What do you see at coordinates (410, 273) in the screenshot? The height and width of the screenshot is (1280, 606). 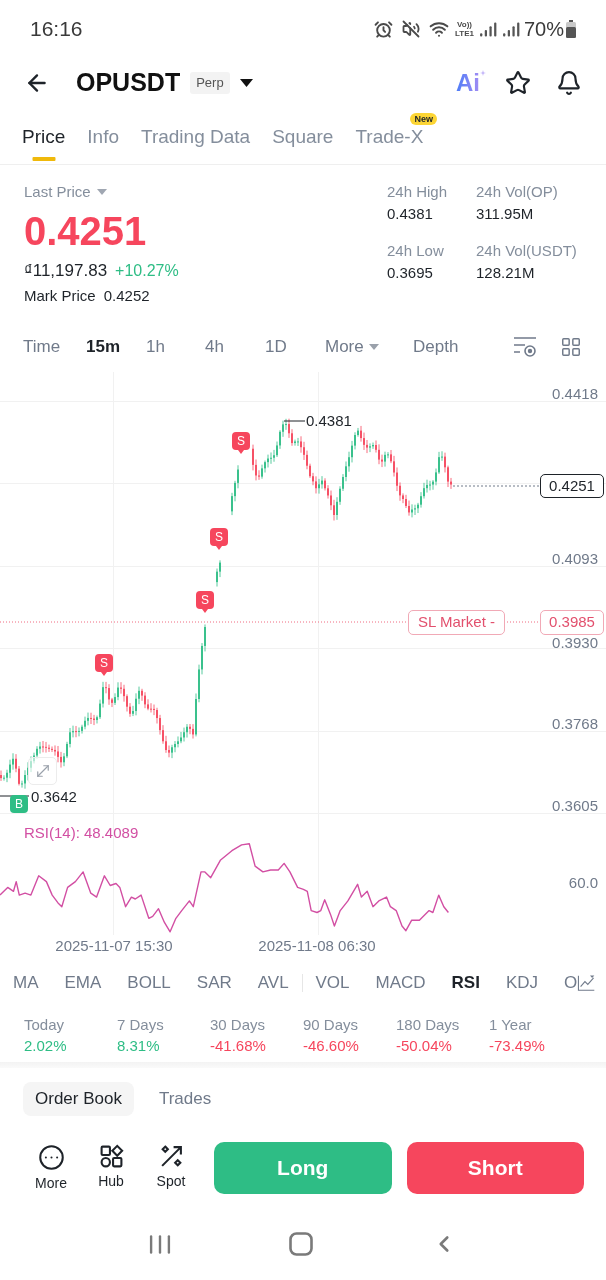 I see `stat-value: 0.3695` at bounding box center [410, 273].